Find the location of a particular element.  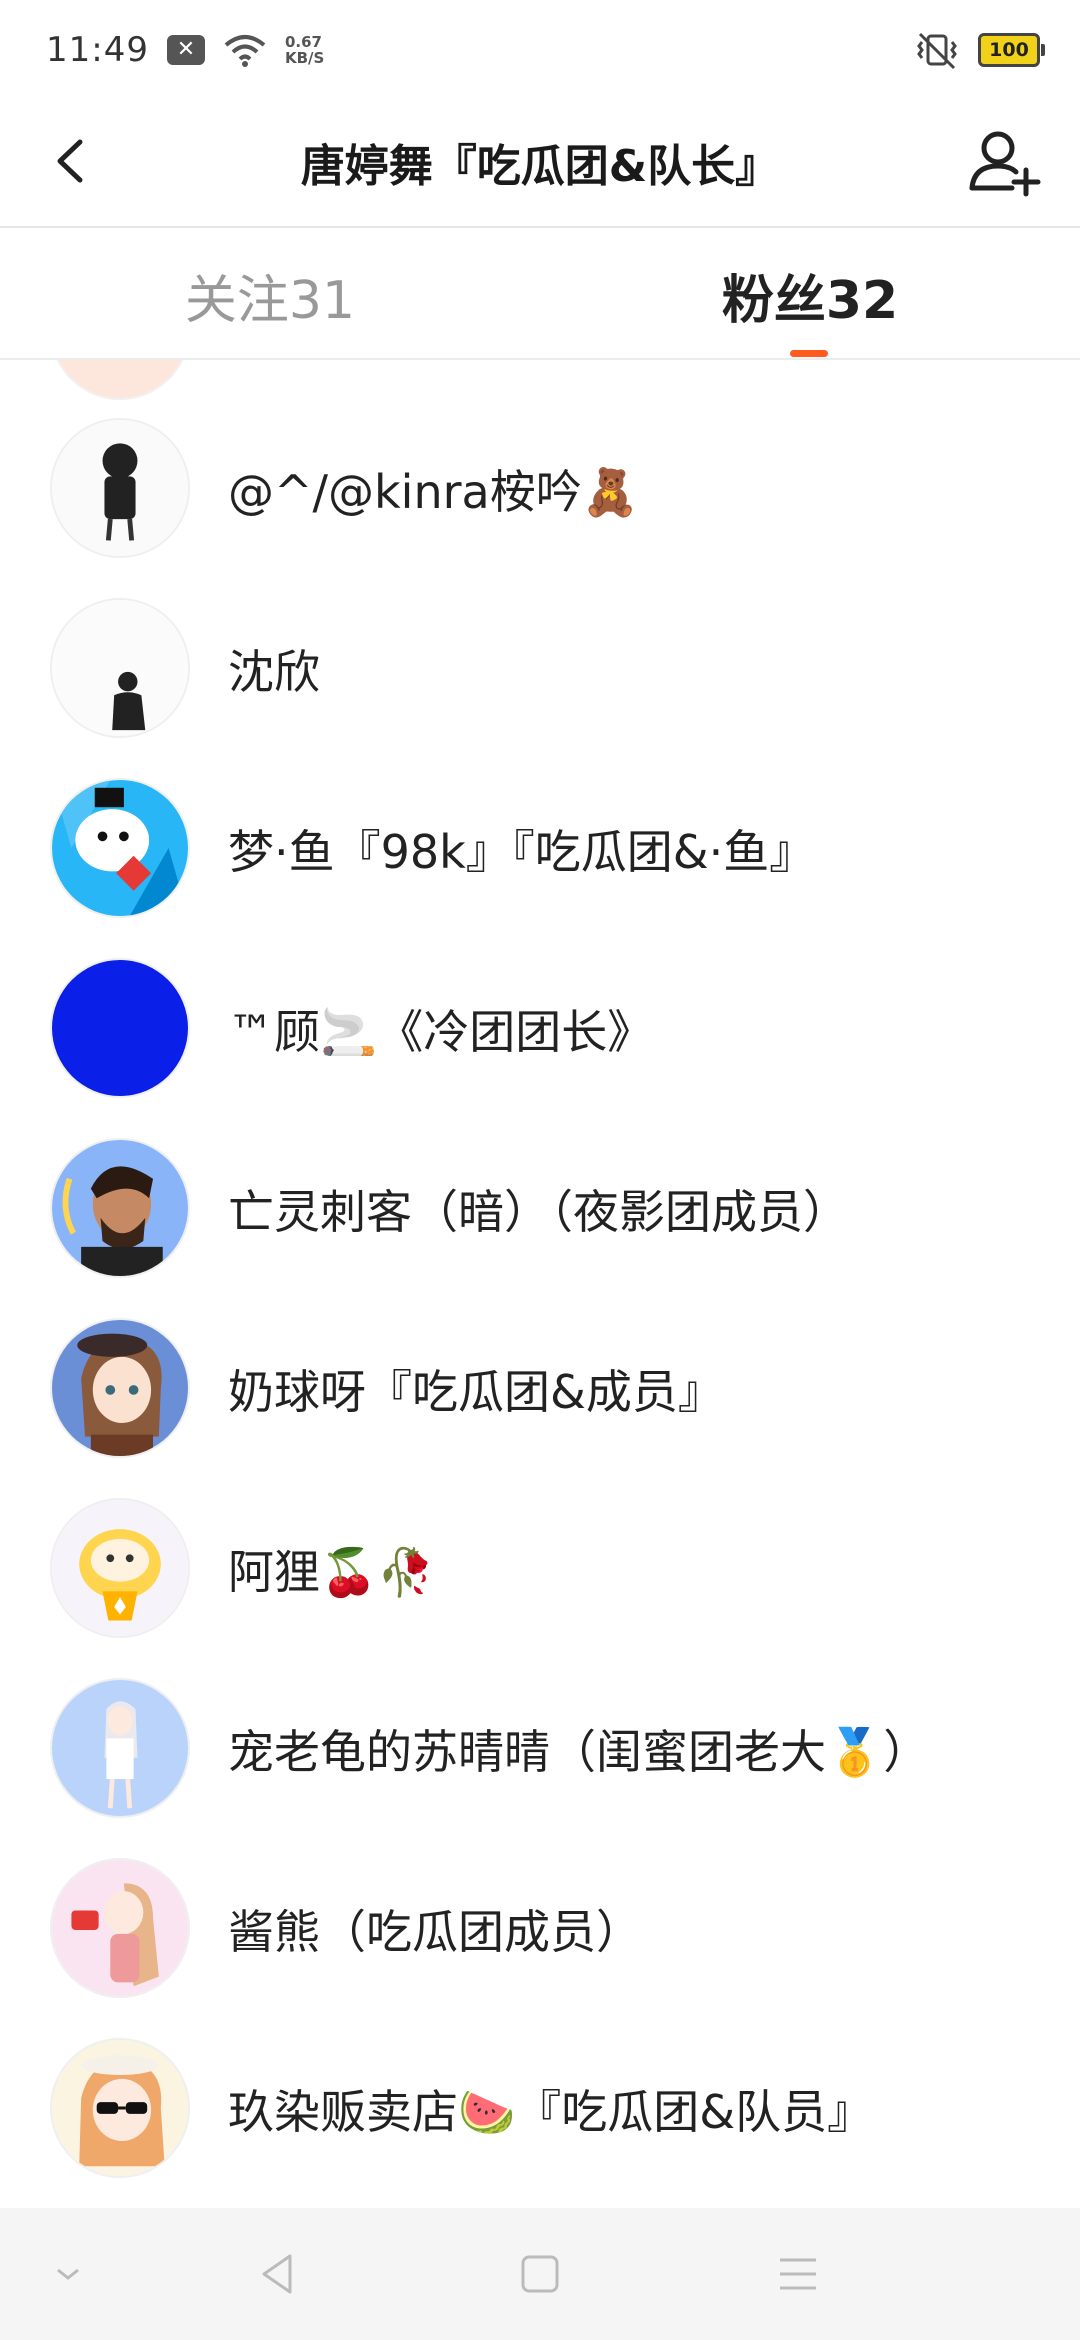

list-item: ™顾🚬《冷团团长》 is located at coordinates (540, 1028).